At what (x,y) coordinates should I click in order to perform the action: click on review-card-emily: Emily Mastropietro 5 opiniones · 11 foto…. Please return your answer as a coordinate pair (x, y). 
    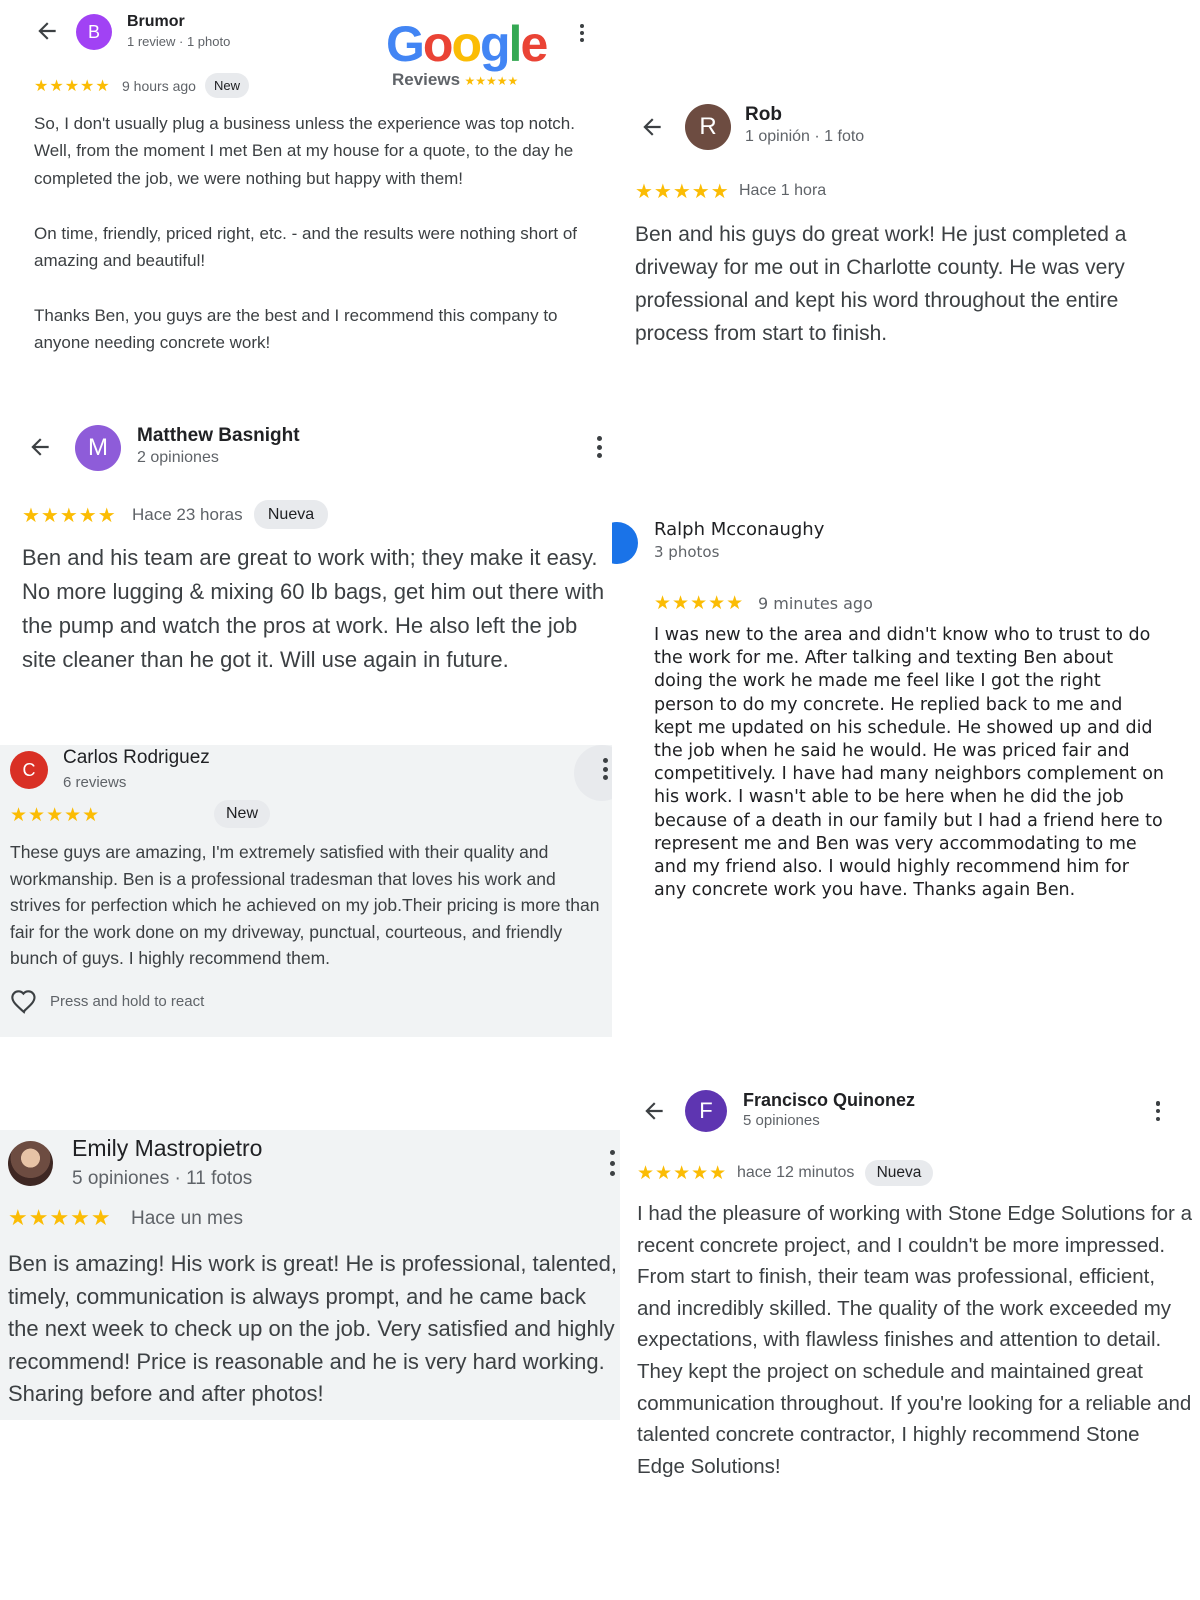
    Looking at the image, I should click on (310, 1275).